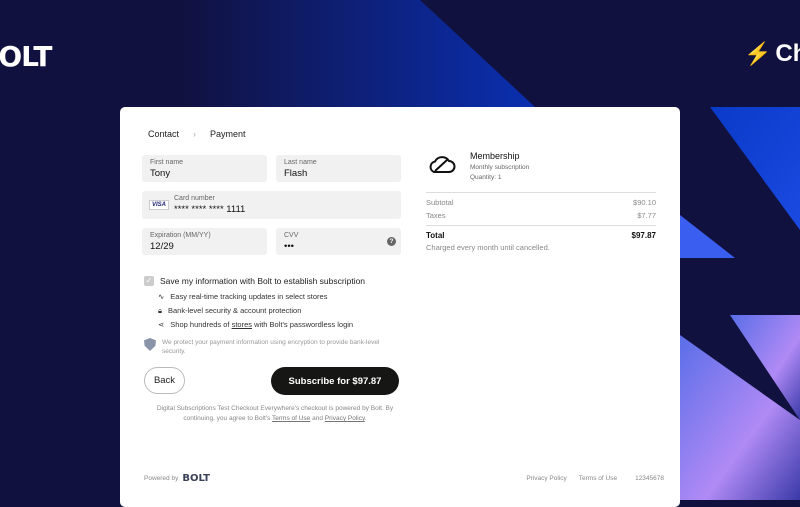 The image size is (800, 507). Describe the element at coordinates (210, 209) in the screenshot. I see `card-number-value: **** **** **** 1111` at that location.